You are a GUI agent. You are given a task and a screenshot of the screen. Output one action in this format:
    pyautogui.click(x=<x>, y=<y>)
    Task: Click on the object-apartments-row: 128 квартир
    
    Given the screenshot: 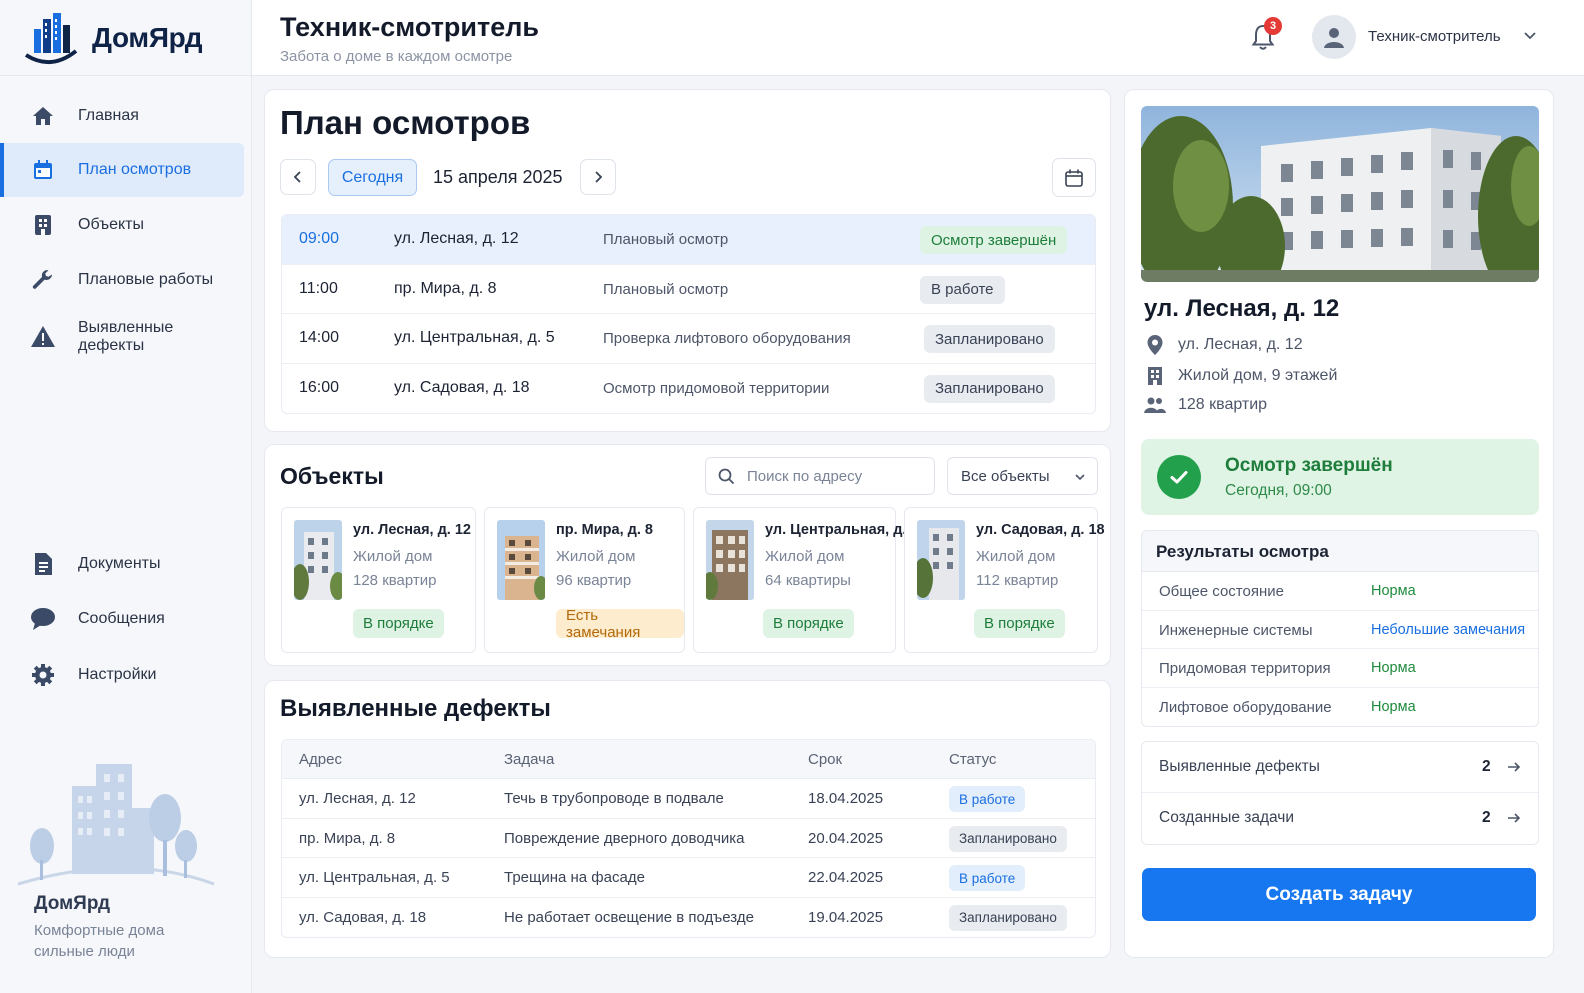 What is the action you would take?
    pyautogui.click(x=1205, y=405)
    